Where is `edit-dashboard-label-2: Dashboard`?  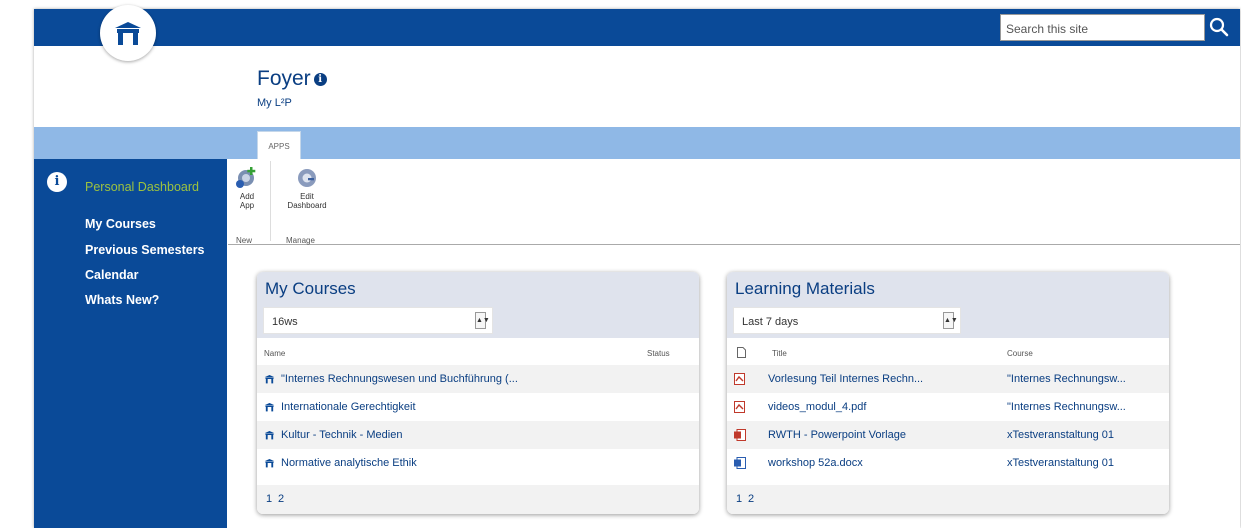
edit-dashboard-label-2: Dashboard is located at coordinates (307, 205).